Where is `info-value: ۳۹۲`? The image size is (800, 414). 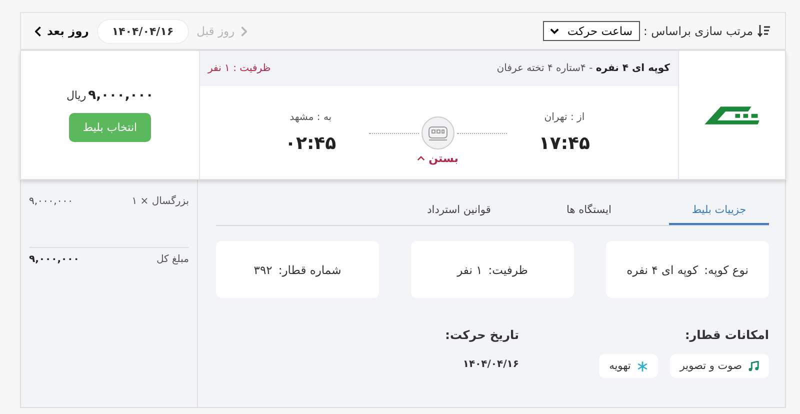
info-value: ۳۹۲ is located at coordinates (263, 269).